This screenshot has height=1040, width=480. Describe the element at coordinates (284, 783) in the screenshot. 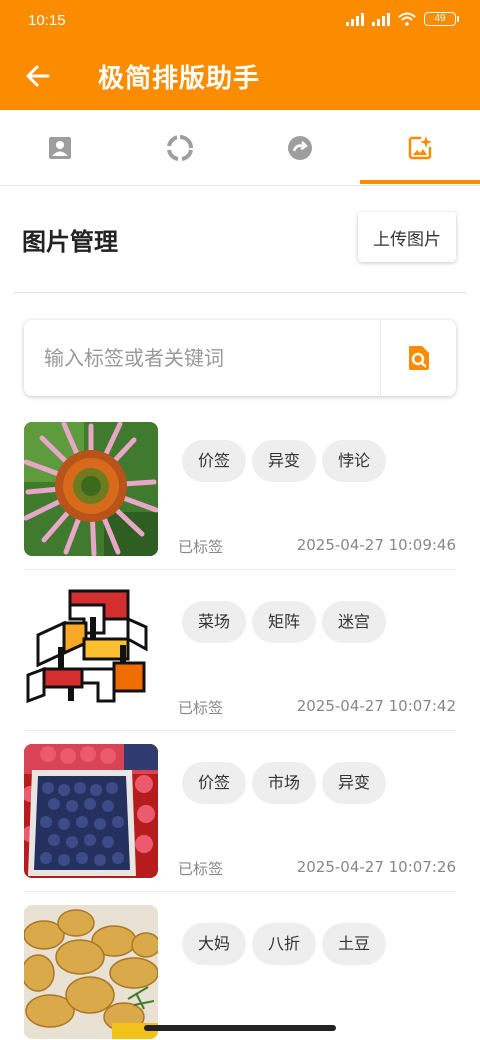

I see `tag-chip: 市场` at that location.